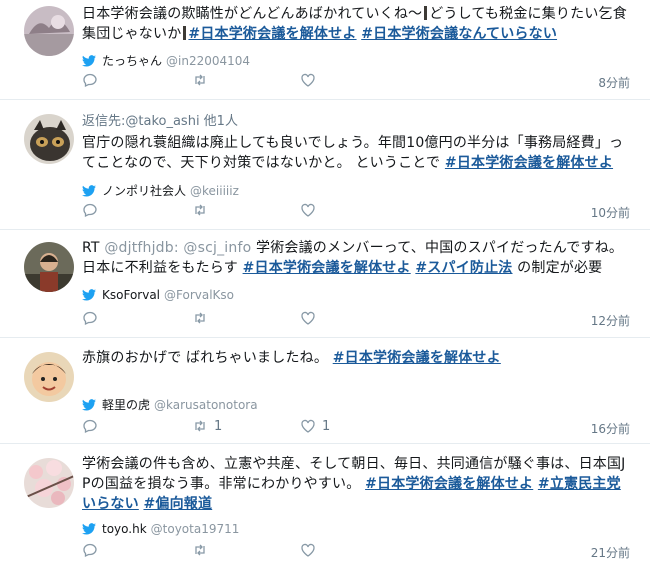 This screenshot has width=650, height=568. What do you see at coordinates (131, 295) in the screenshot?
I see `display-name: KsoForval` at bounding box center [131, 295].